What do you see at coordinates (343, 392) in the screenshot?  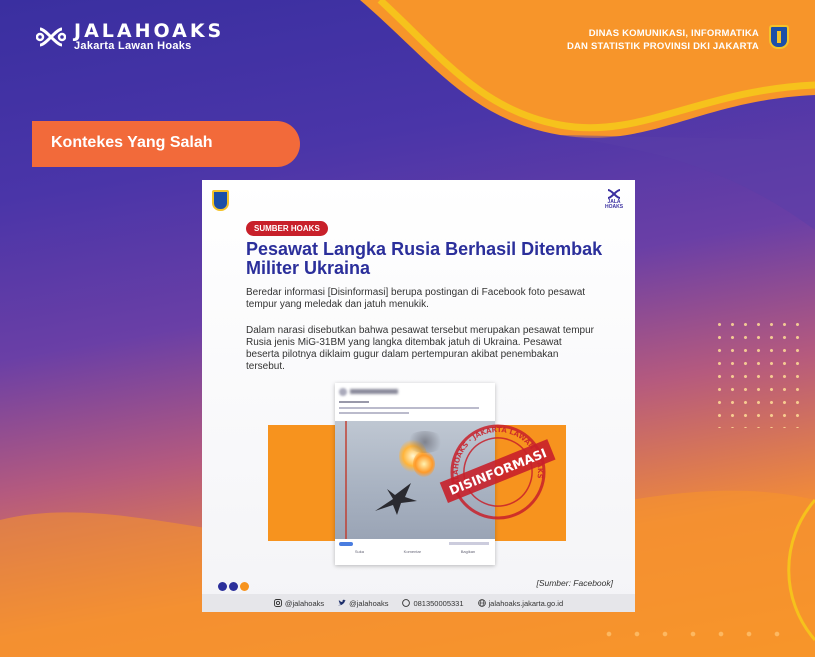 I see `post-avatar` at bounding box center [343, 392].